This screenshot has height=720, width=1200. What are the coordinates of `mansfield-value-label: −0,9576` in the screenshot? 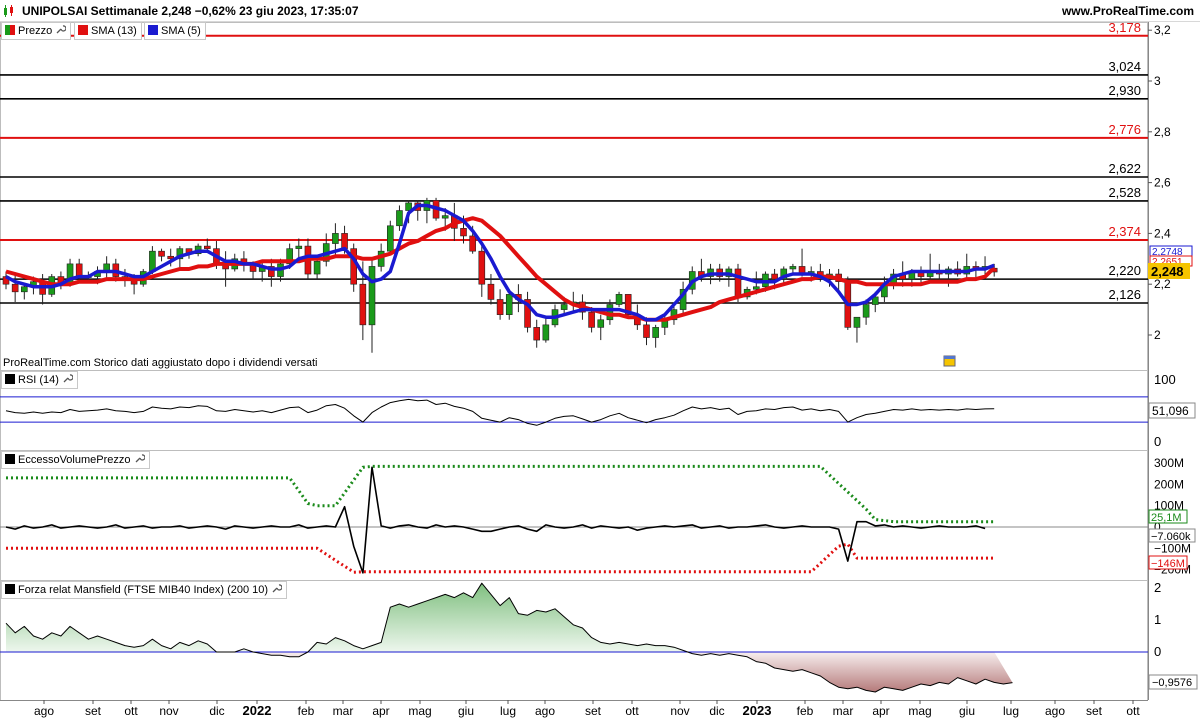 It's located at (1172, 683).